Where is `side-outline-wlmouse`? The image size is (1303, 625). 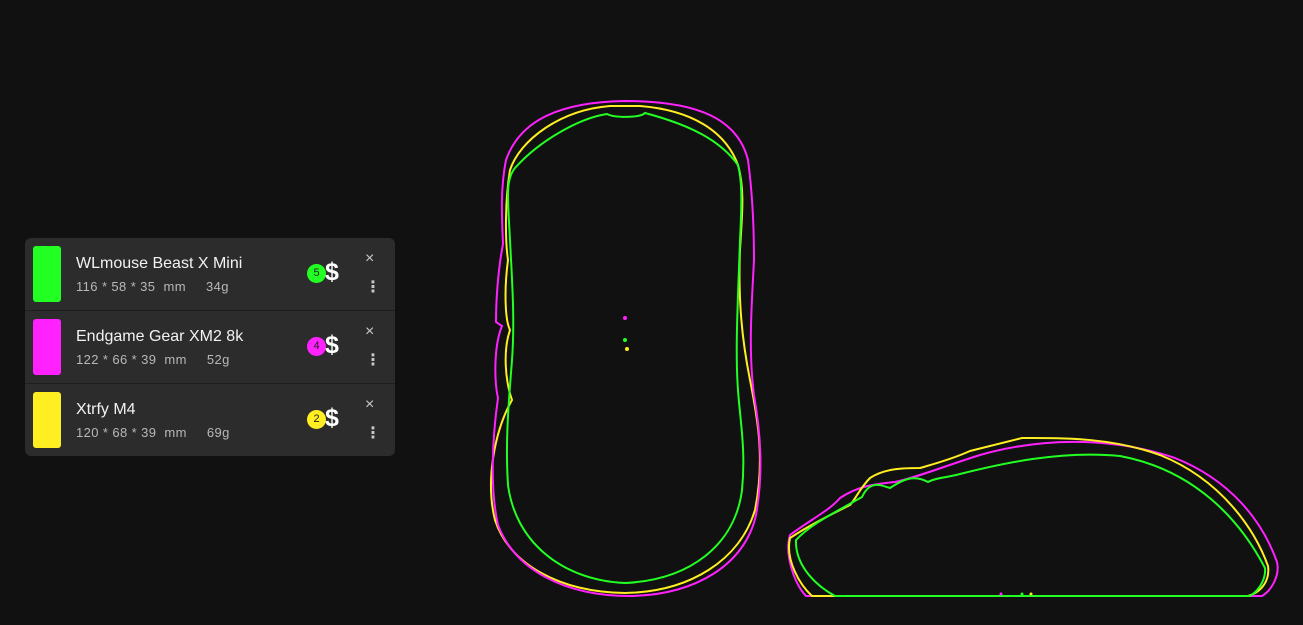
side-outline-wlmouse is located at coordinates (1030, 525).